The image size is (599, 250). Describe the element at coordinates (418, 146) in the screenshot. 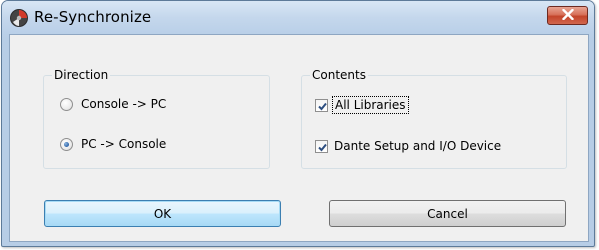

I see `checkbox-dante-setup-label: Dante Setup and I/O Device` at that location.